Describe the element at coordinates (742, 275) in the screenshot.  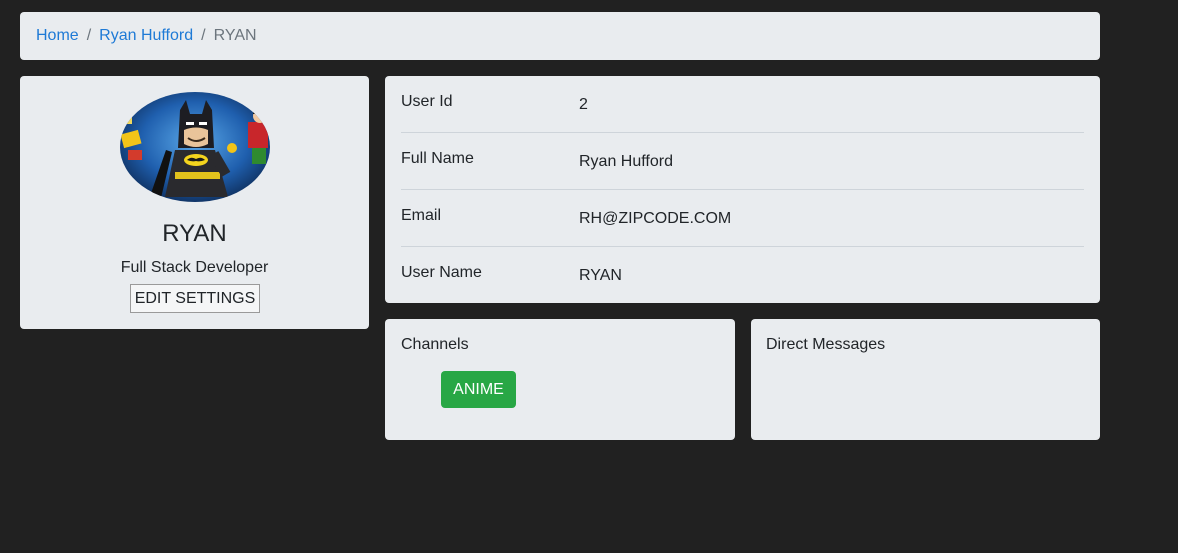
I see `info-row-user-name: User Name RYAN` at that location.